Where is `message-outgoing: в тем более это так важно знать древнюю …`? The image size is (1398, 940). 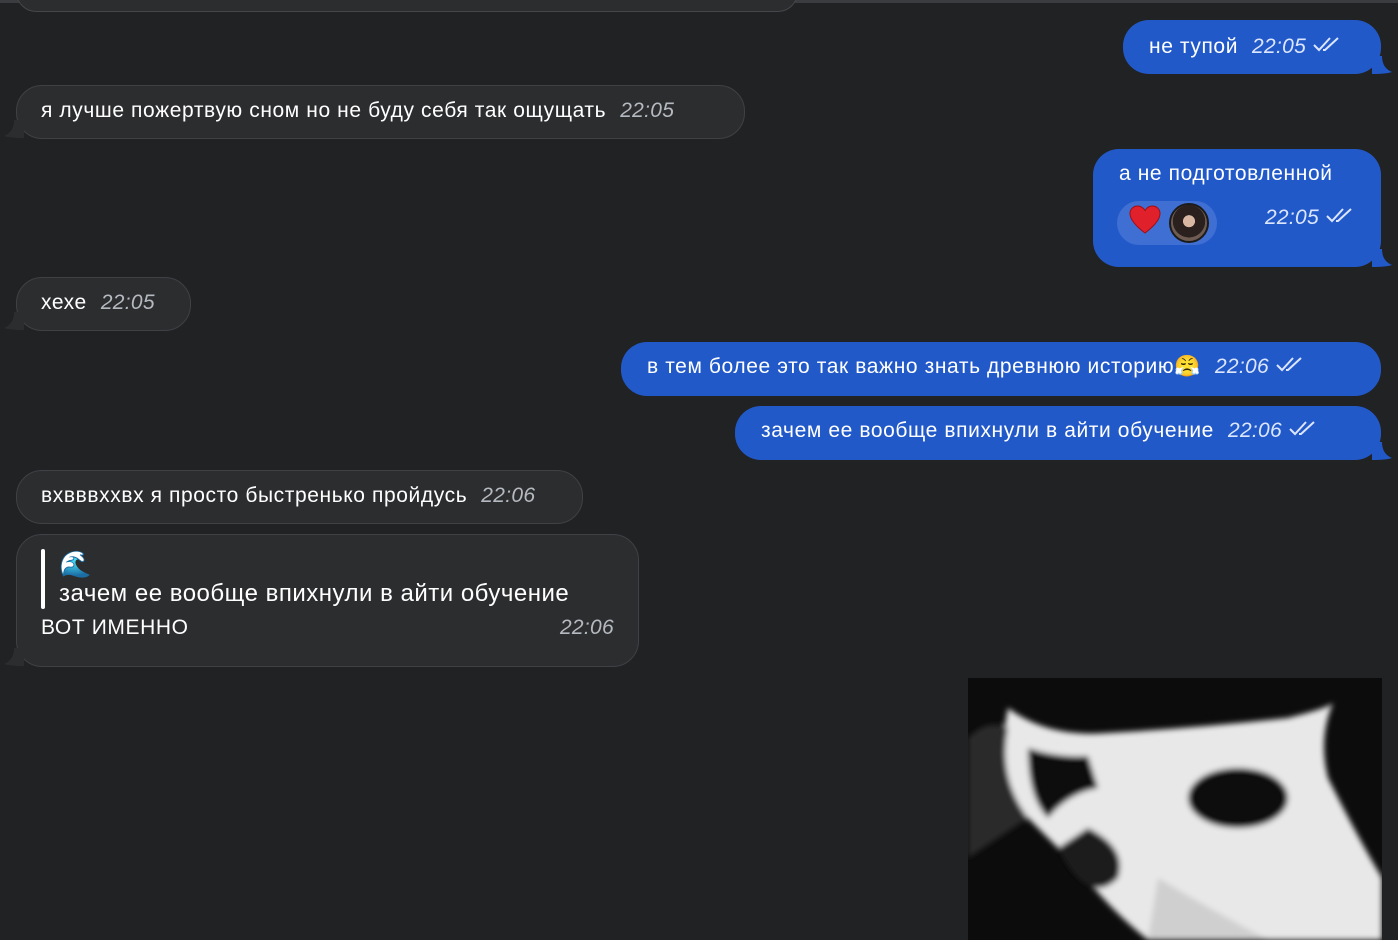
message-outgoing: в тем более это так важно знать древнюю … is located at coordinates (1001, 369).